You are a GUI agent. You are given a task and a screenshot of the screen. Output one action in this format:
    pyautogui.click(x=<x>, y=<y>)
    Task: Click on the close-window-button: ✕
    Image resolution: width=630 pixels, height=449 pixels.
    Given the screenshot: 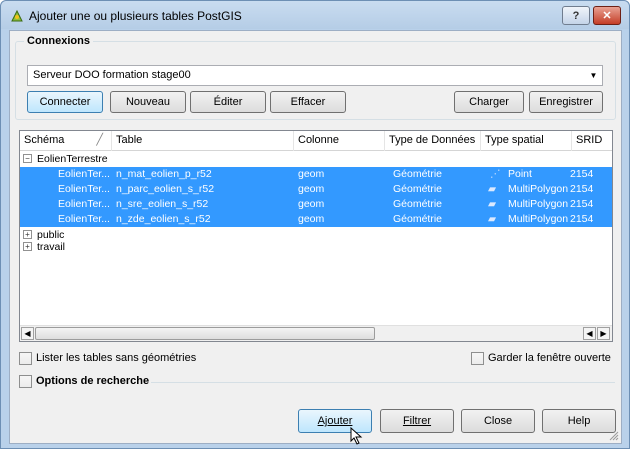 What is the action you would take?
    pyautogui.click(x=607, y=15)
    